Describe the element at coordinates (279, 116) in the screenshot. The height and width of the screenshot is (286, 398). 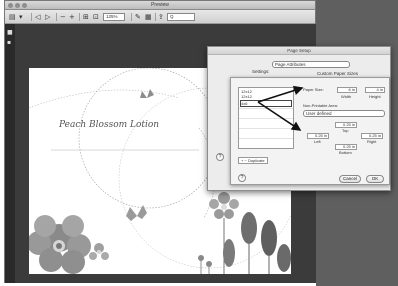
I see `arrow-to-margins` at that location.